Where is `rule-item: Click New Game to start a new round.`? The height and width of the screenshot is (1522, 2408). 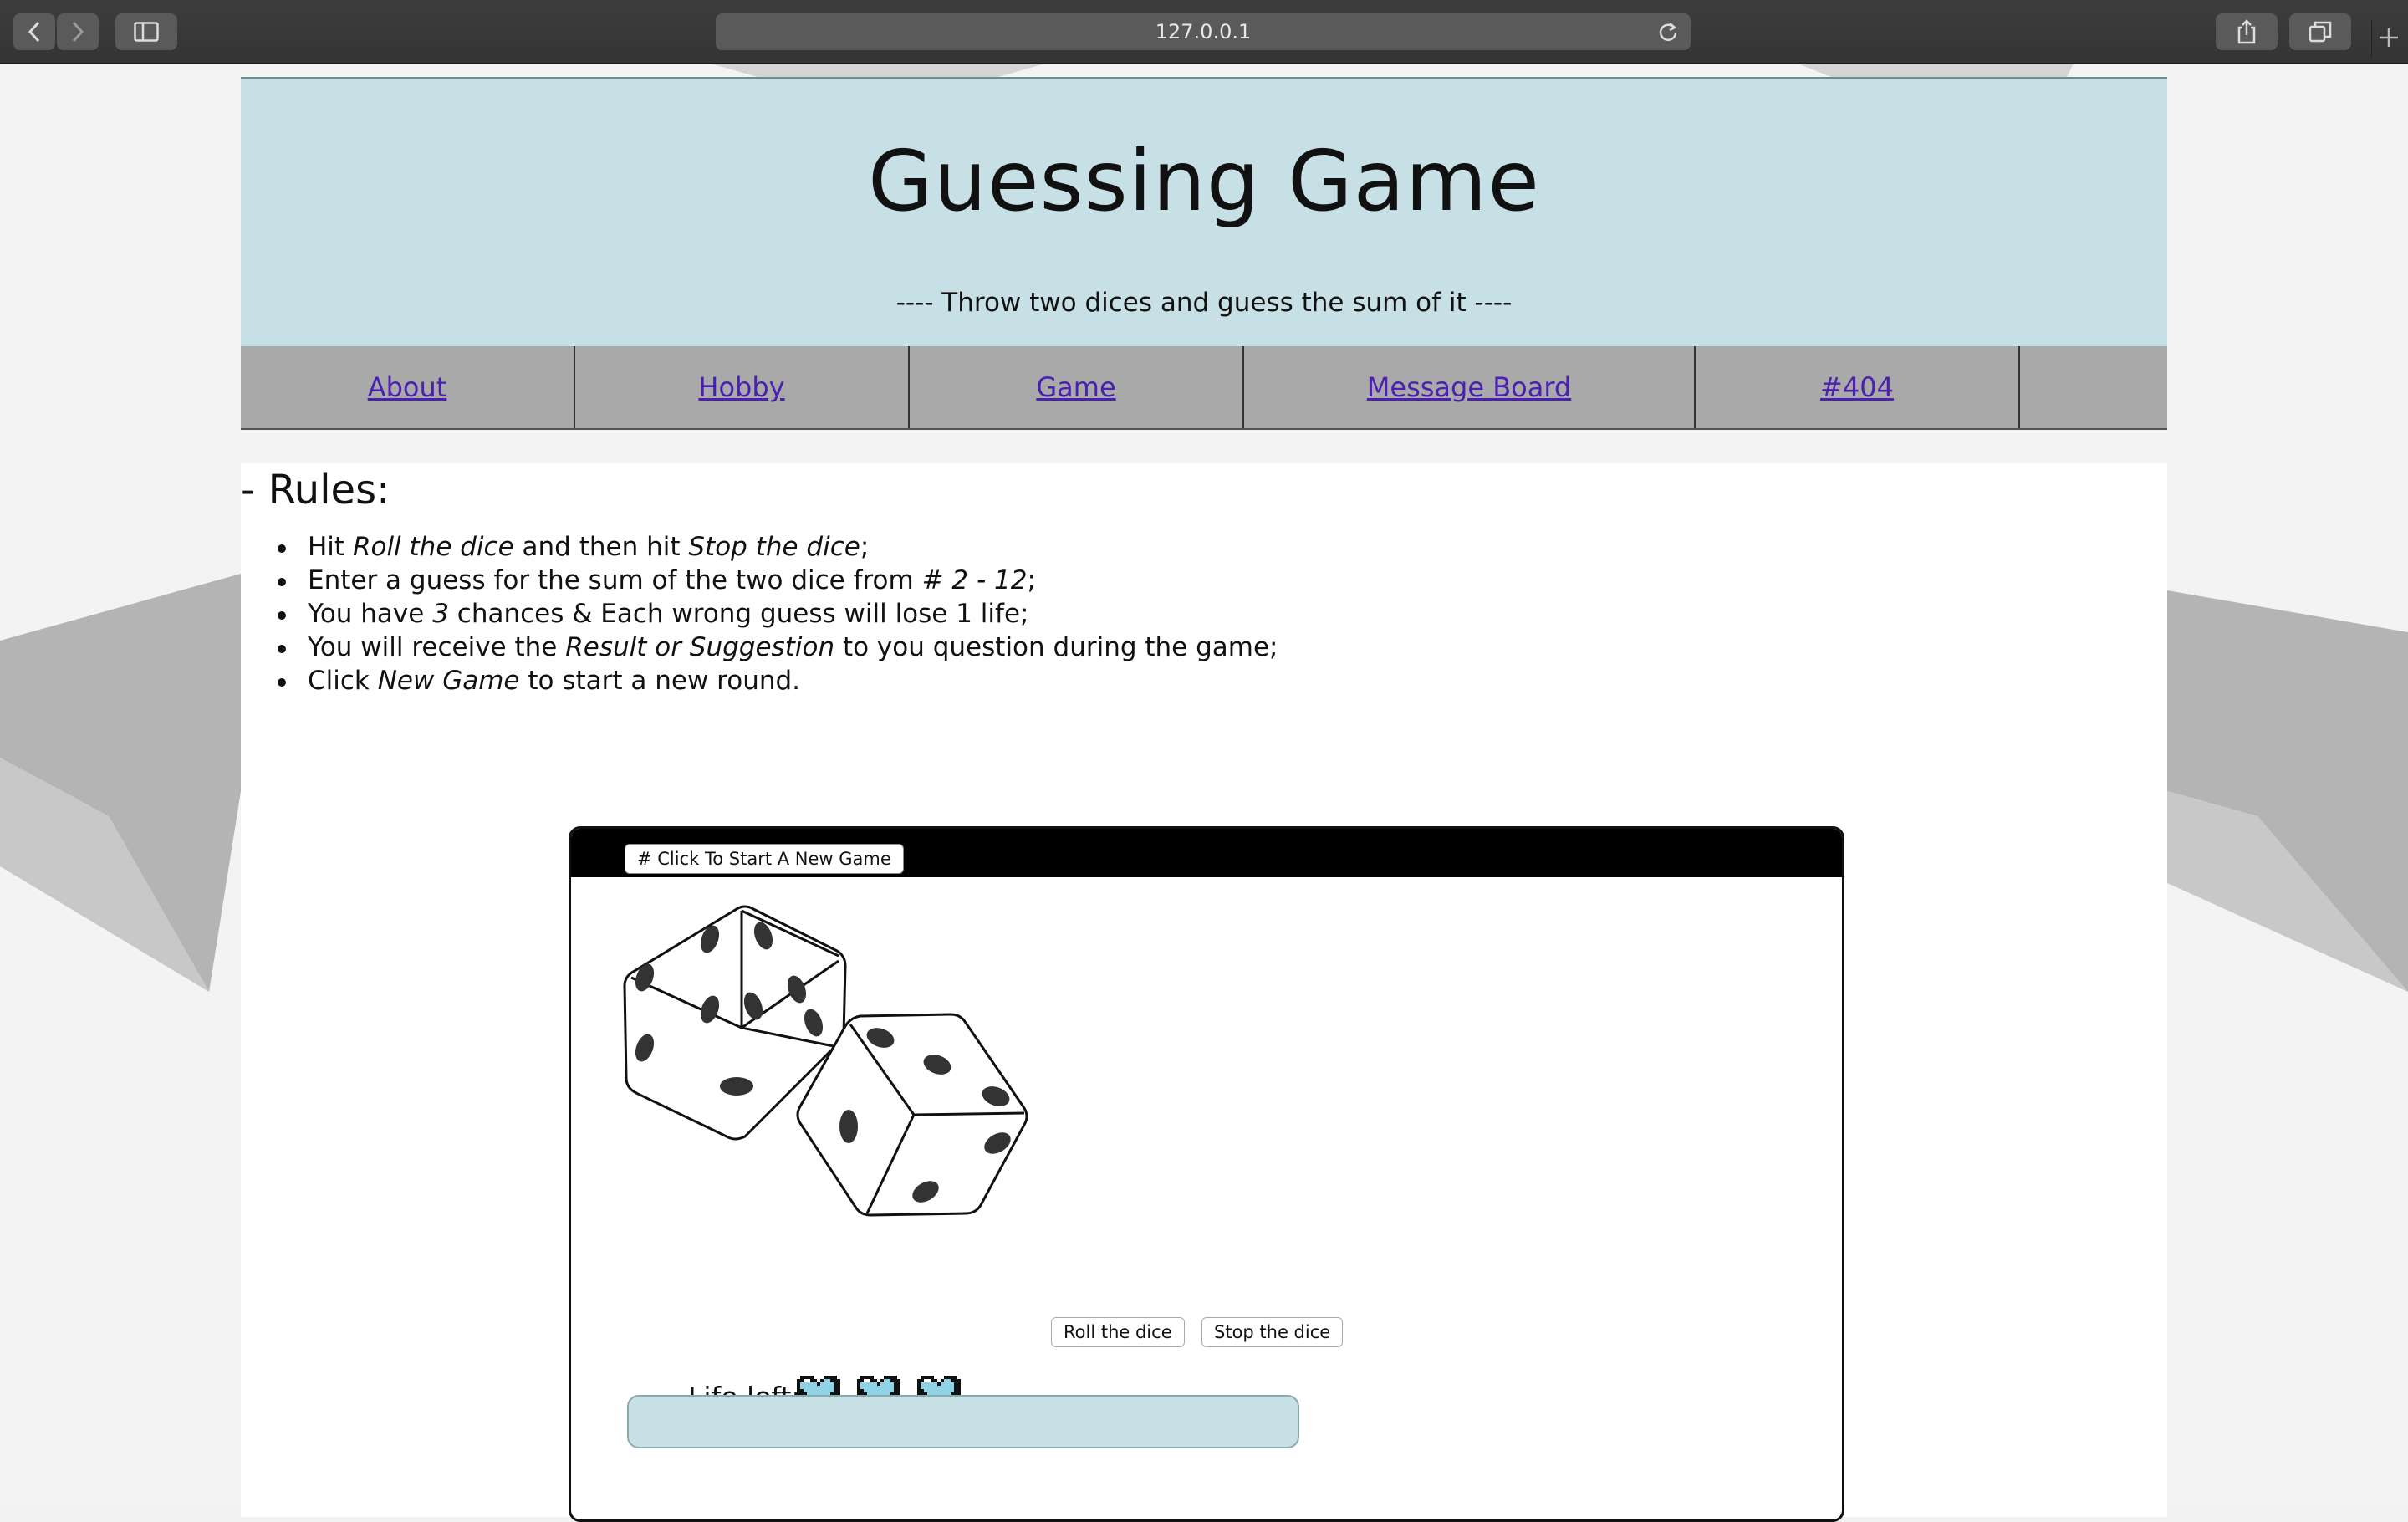 rule-item: Click New Game to start a new round. is located at coordinates (778, 681).